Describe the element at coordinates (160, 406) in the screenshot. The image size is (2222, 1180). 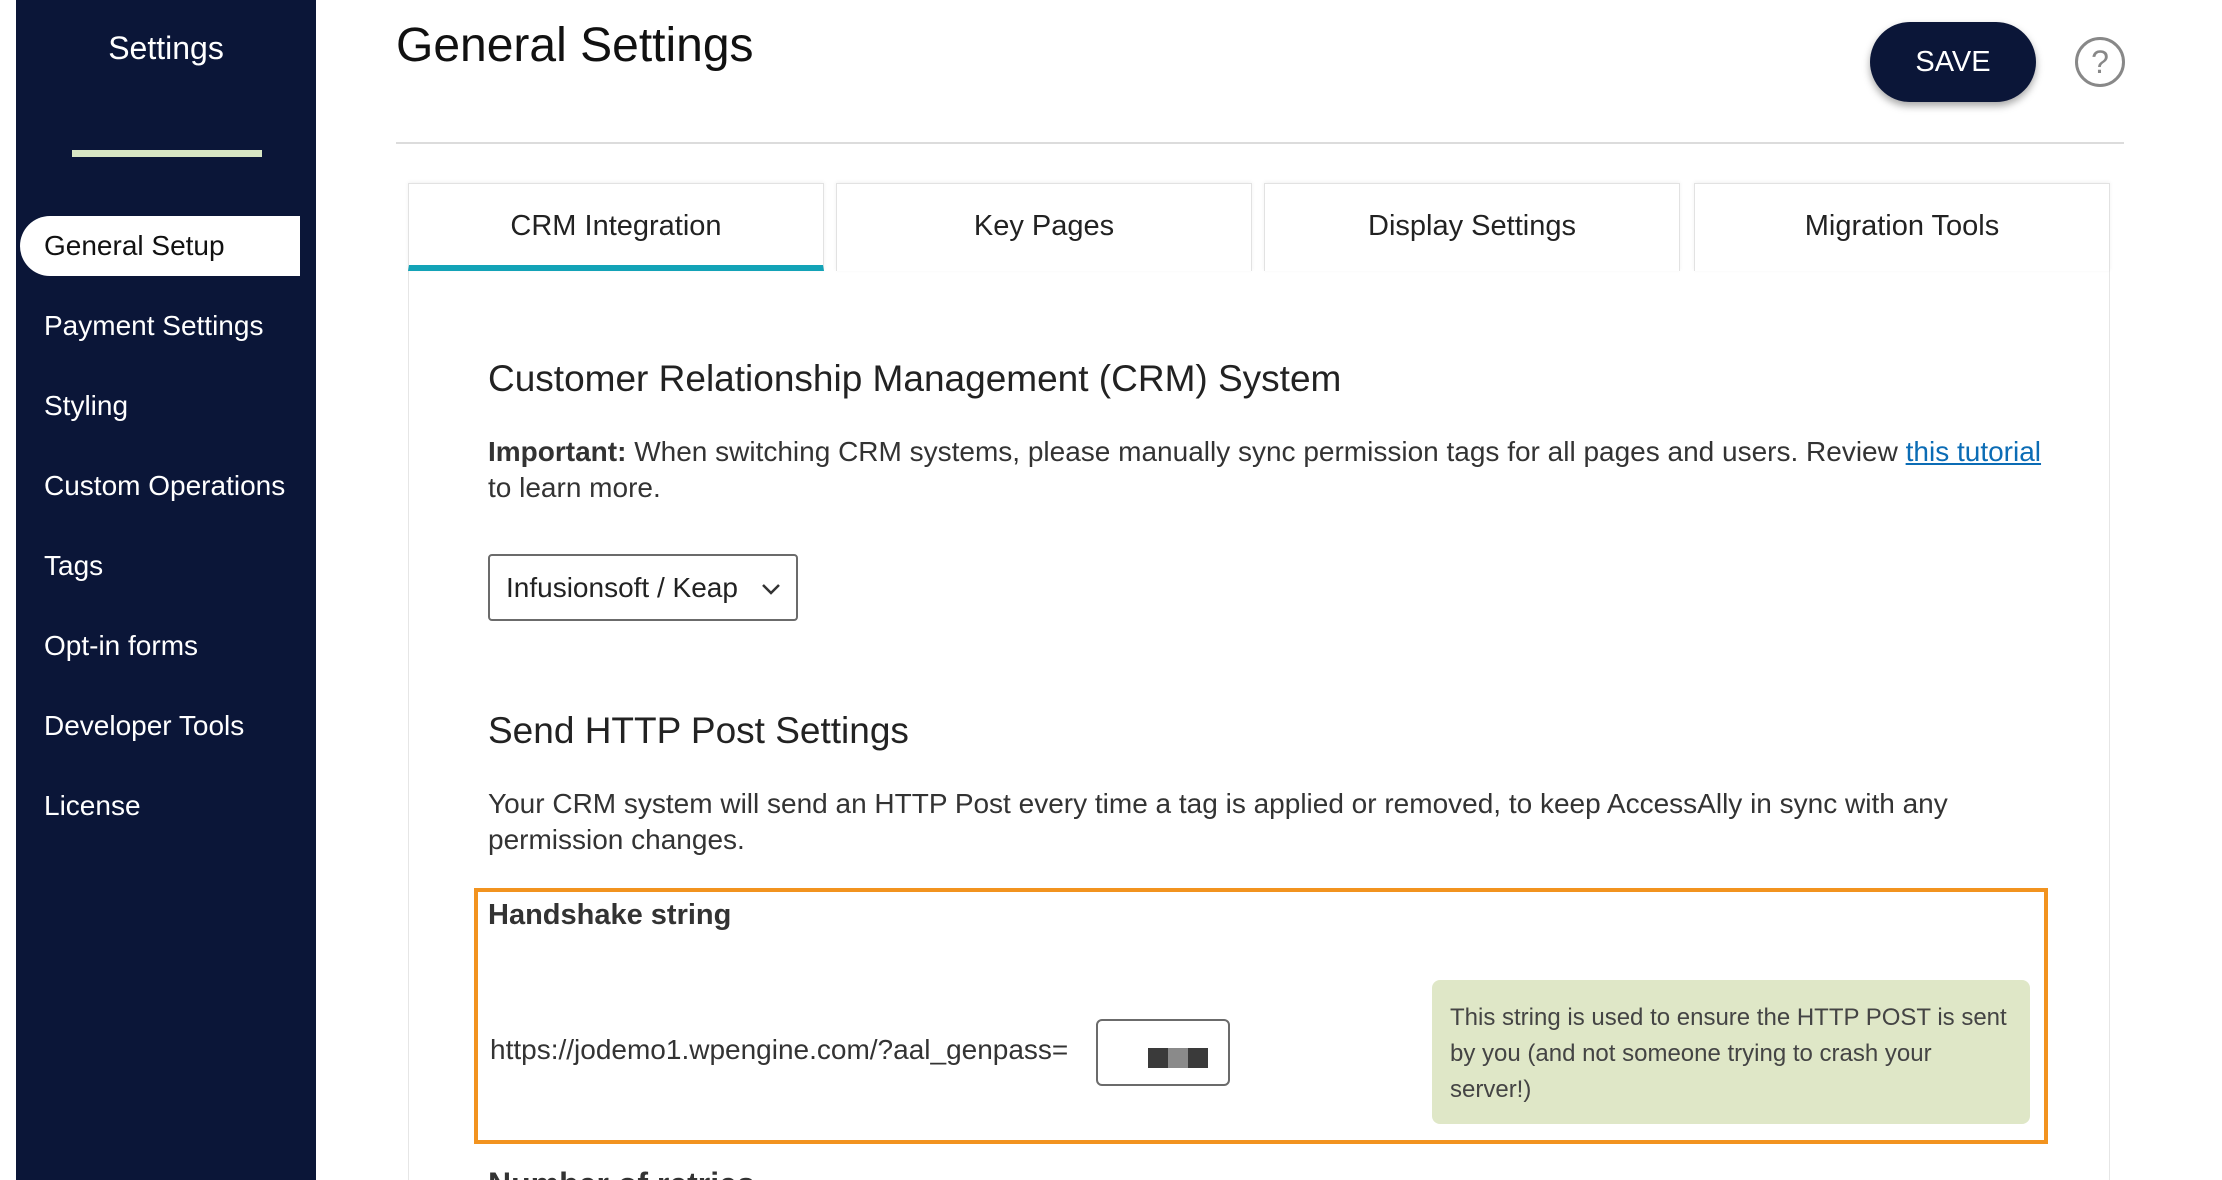
I see `sidebar-item-styling: Styling` at that location.